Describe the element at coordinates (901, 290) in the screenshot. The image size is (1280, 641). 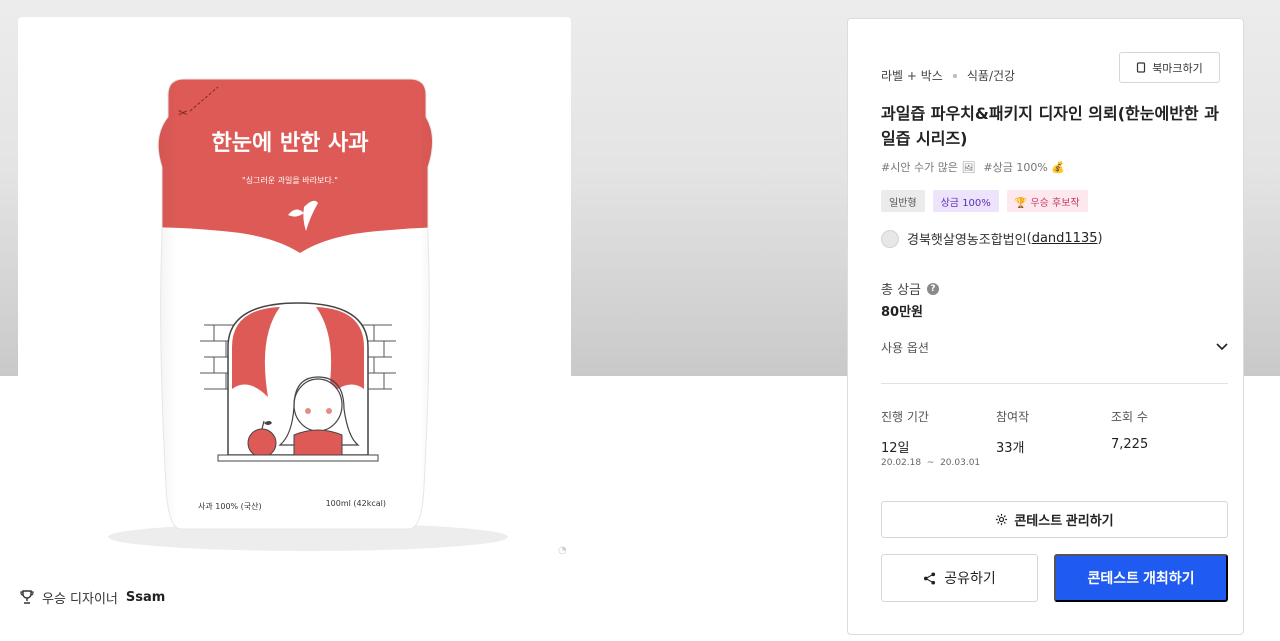
I see `prize-label: 총 상금` at that location.